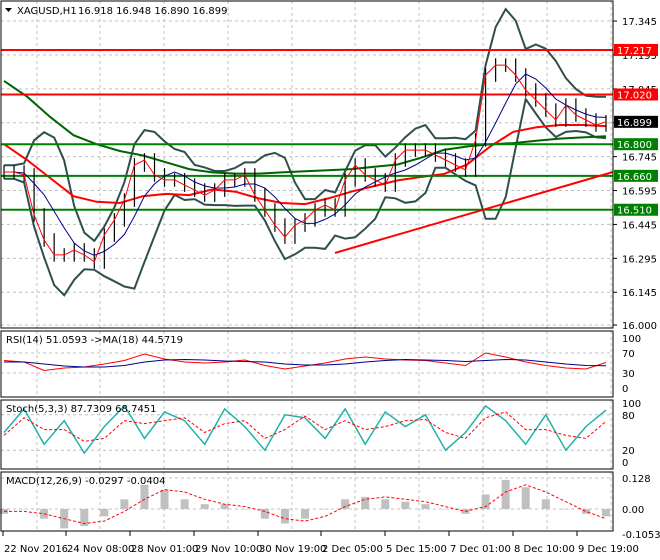  Describe the element at coordinates (480, 549) in the screenshot. I see `x-tick-label: 7 Dec 01:00` at that location.